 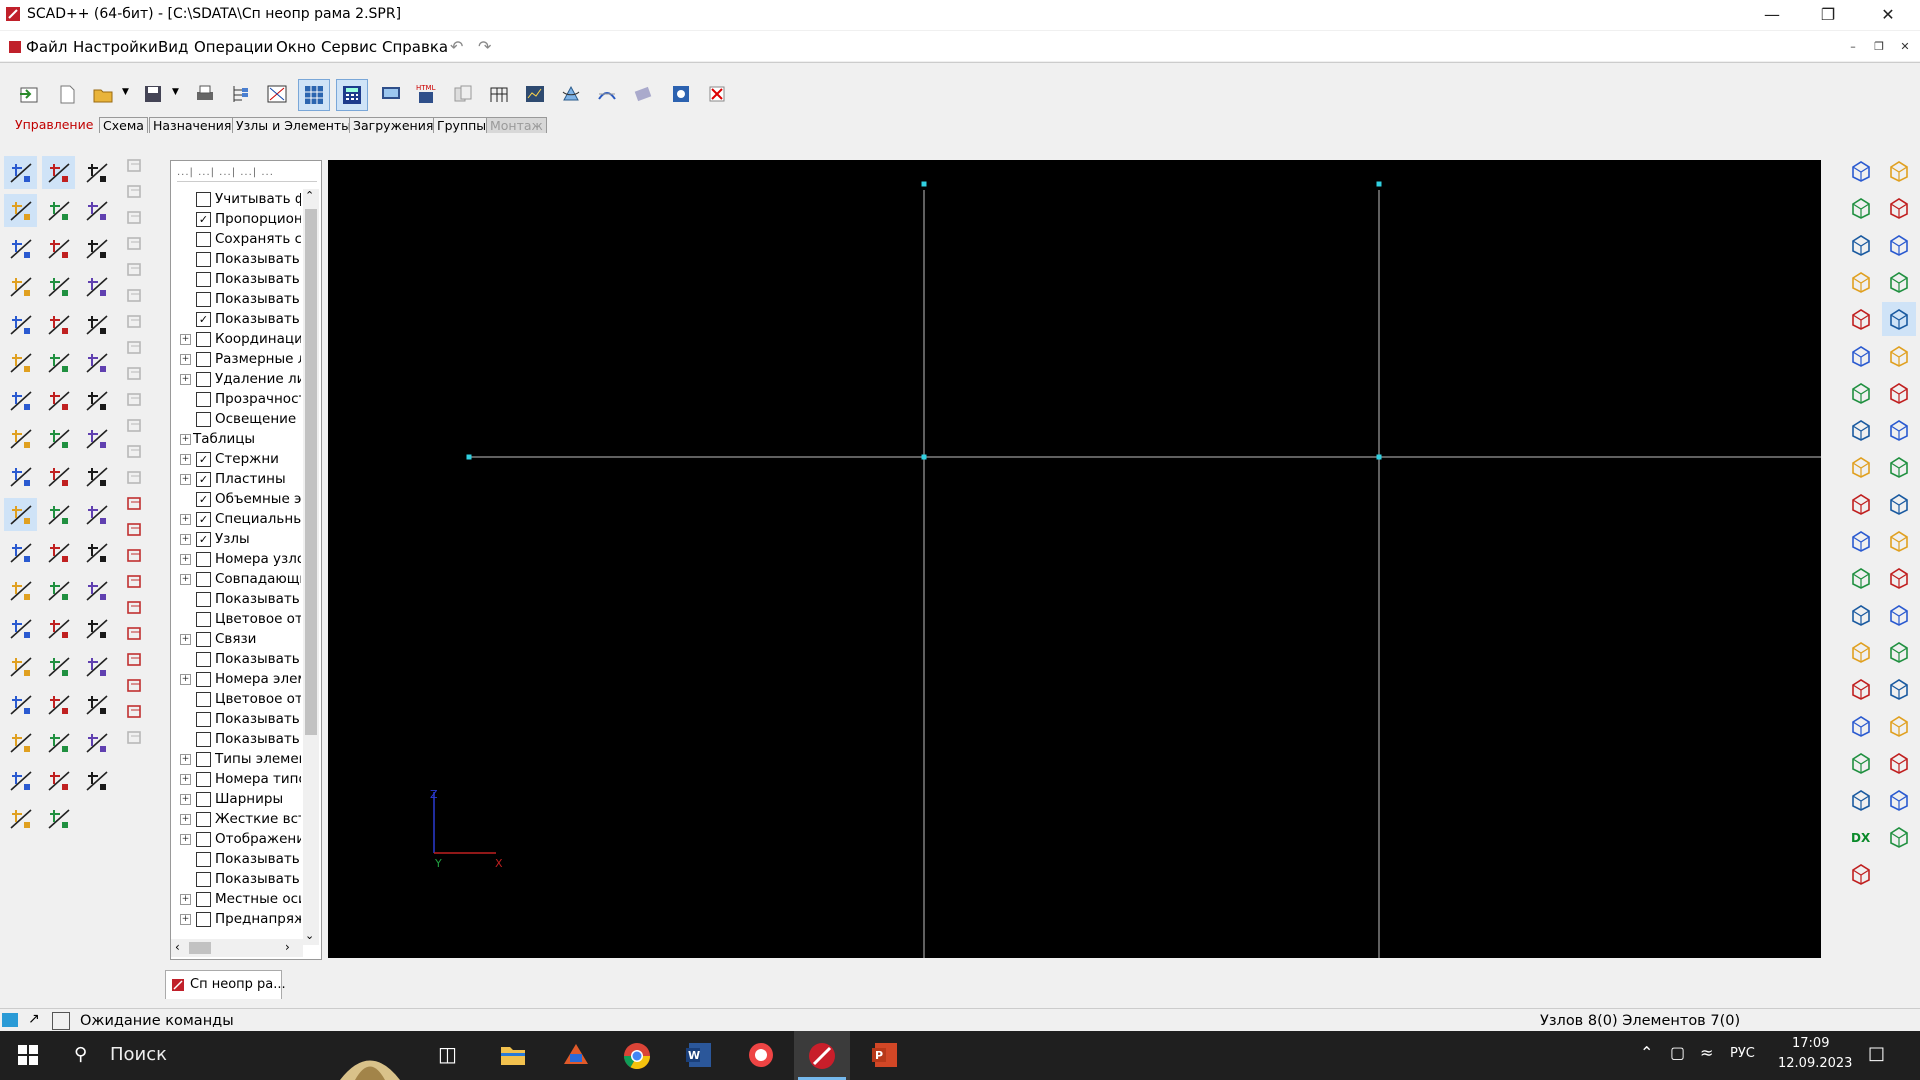 I want to click on tray-chevron-icon: ⌃, so click(x=1646, y=1052).